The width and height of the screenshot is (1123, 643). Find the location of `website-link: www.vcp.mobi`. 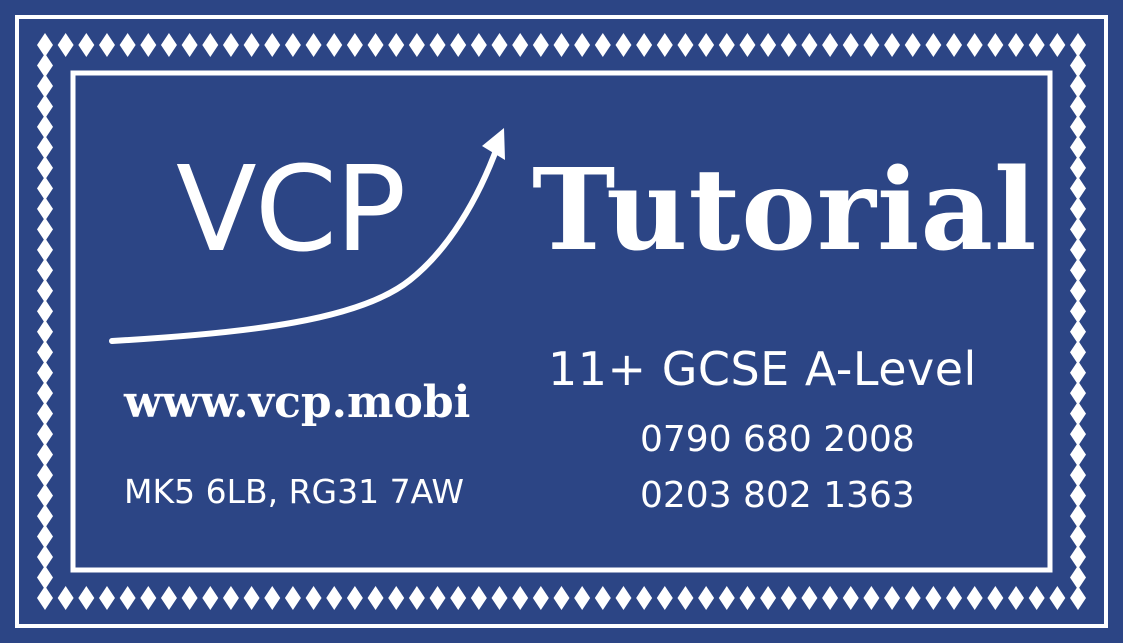

website-link: www.vcp.mobi is located at coordinates (297, 403).